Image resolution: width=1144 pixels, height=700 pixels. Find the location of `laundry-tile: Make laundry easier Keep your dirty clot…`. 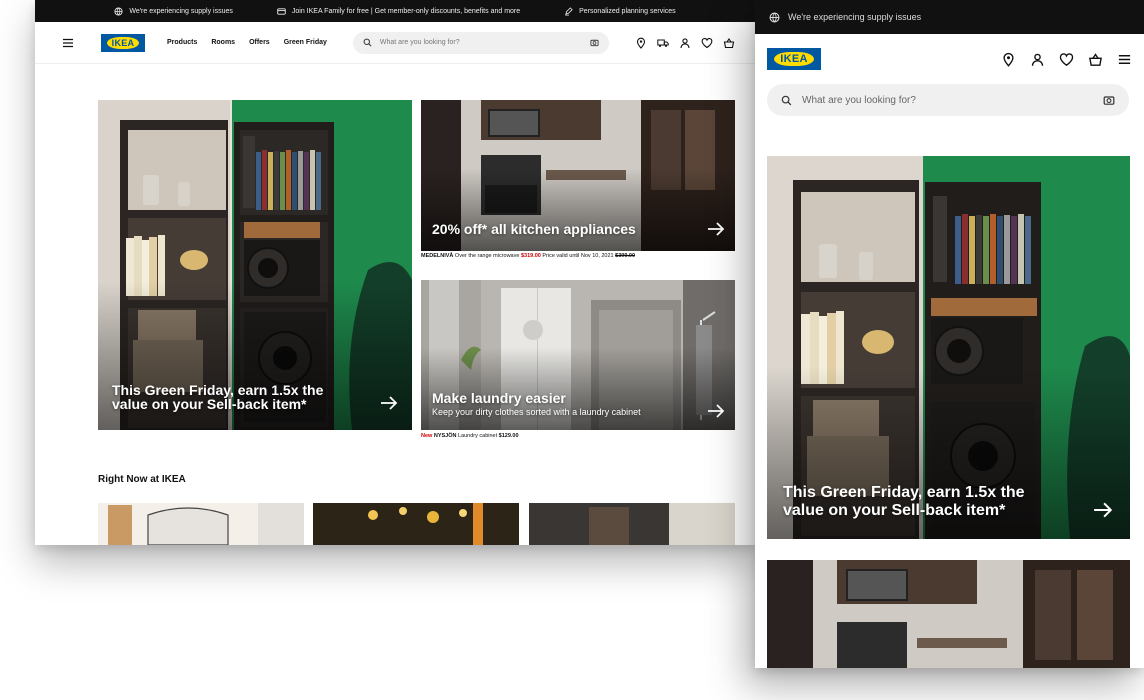

laundry-tile: Make laundry easier Keep your dirty clot… is located at coordinates (578, 355).